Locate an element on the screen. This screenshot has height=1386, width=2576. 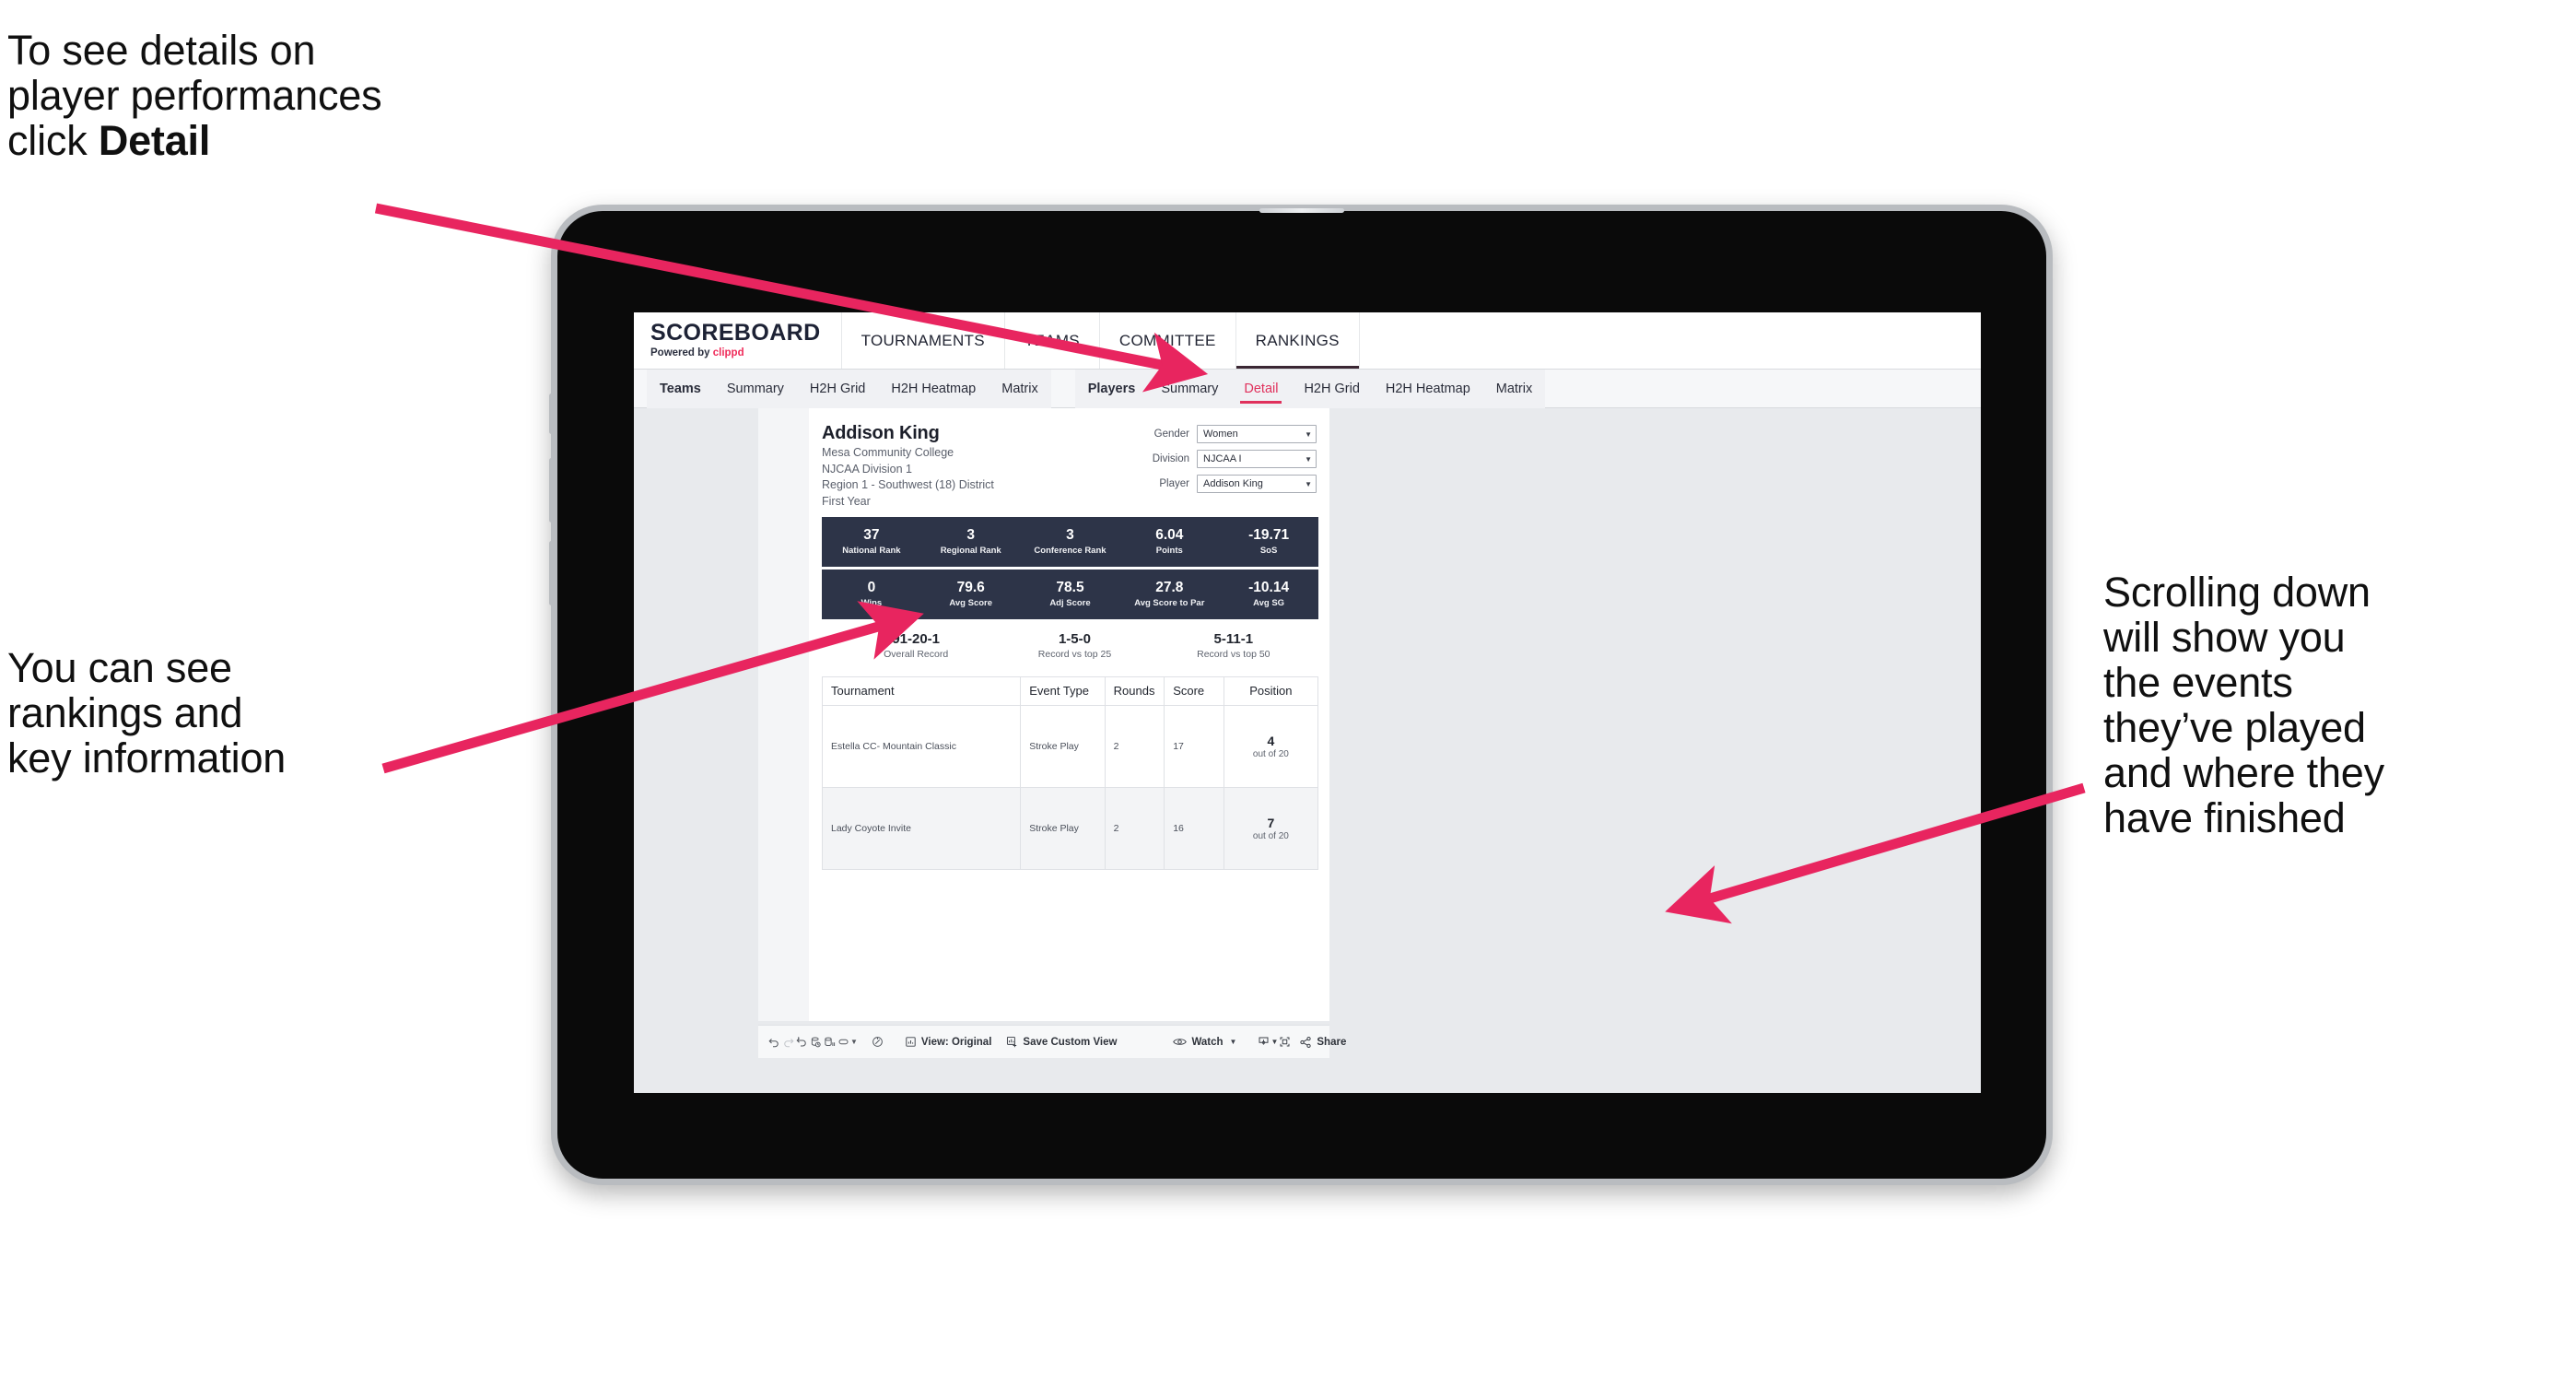
stat-label: Points is located at coordinates (1169, 551).